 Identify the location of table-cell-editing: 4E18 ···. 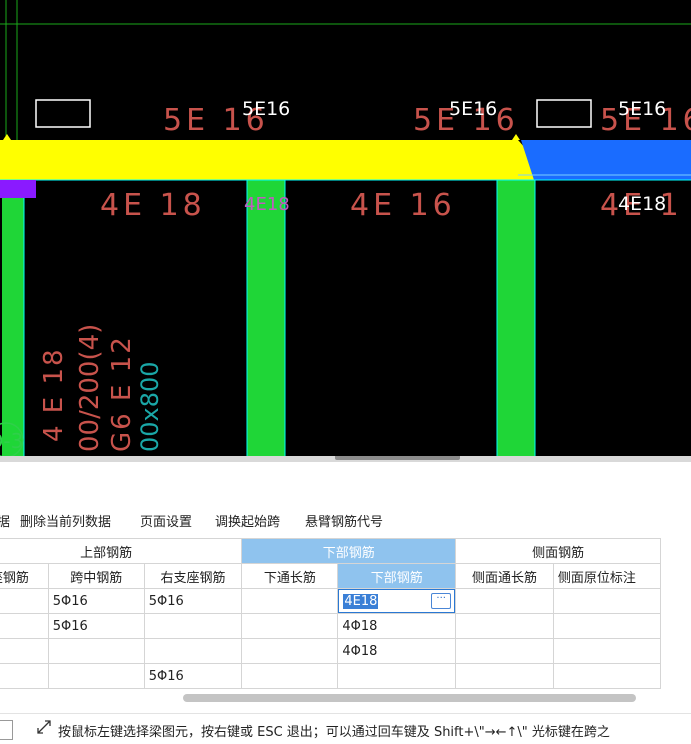
(397, 601).